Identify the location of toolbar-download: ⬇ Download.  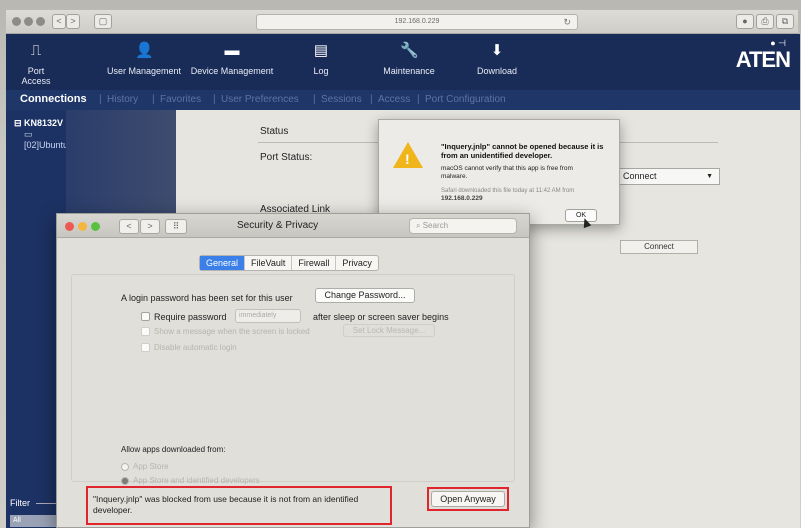
(497, 59).